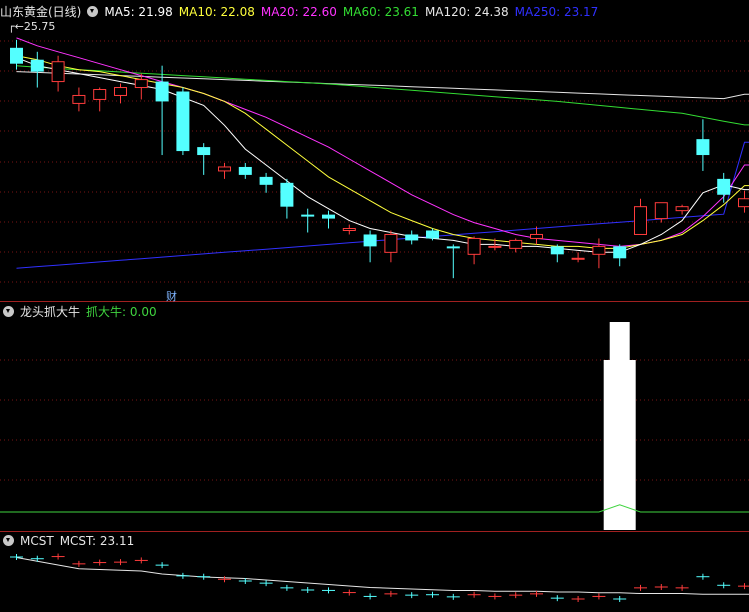  I want to click on mcst-ticks, so click(379, 577).